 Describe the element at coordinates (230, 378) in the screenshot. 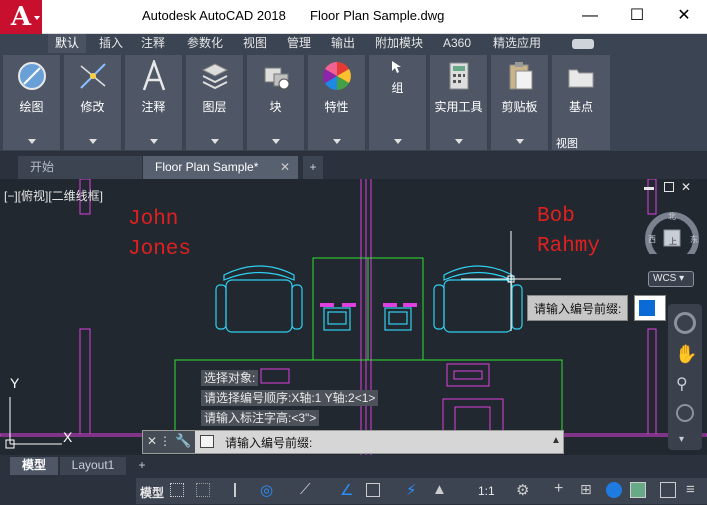

I see `history-line-1: 选择对象:` at that location.